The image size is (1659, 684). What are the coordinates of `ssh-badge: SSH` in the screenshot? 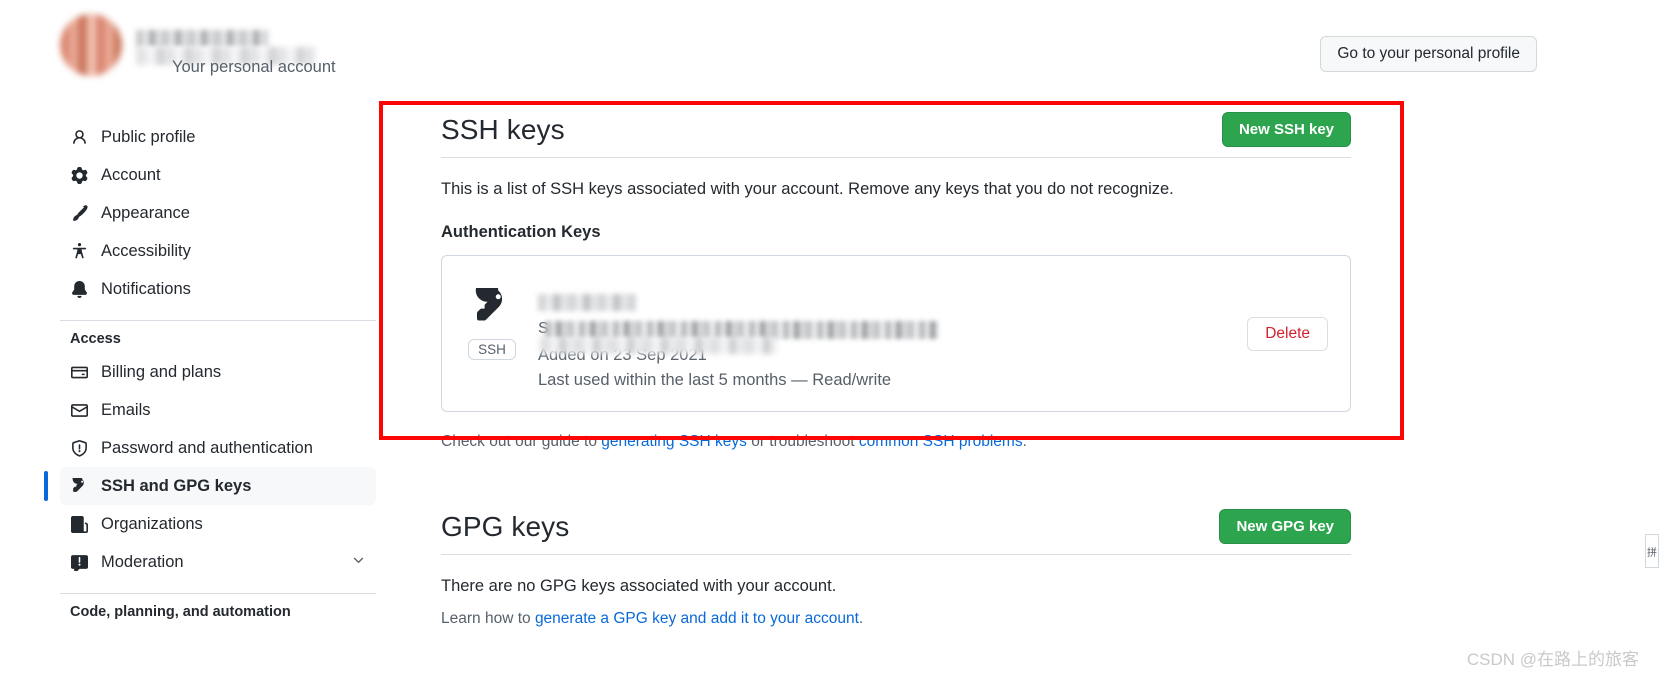 It's located at (492, 349).